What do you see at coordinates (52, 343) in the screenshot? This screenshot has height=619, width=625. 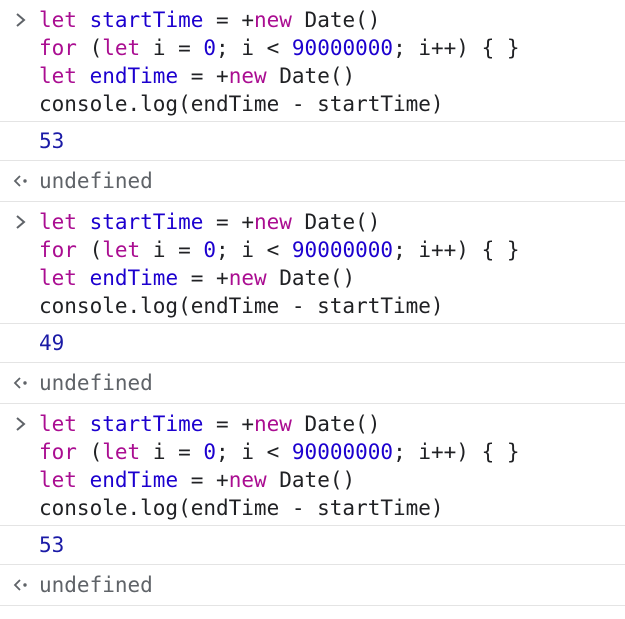 I see `log-output-value: 49` at bounding box center [52, 343].